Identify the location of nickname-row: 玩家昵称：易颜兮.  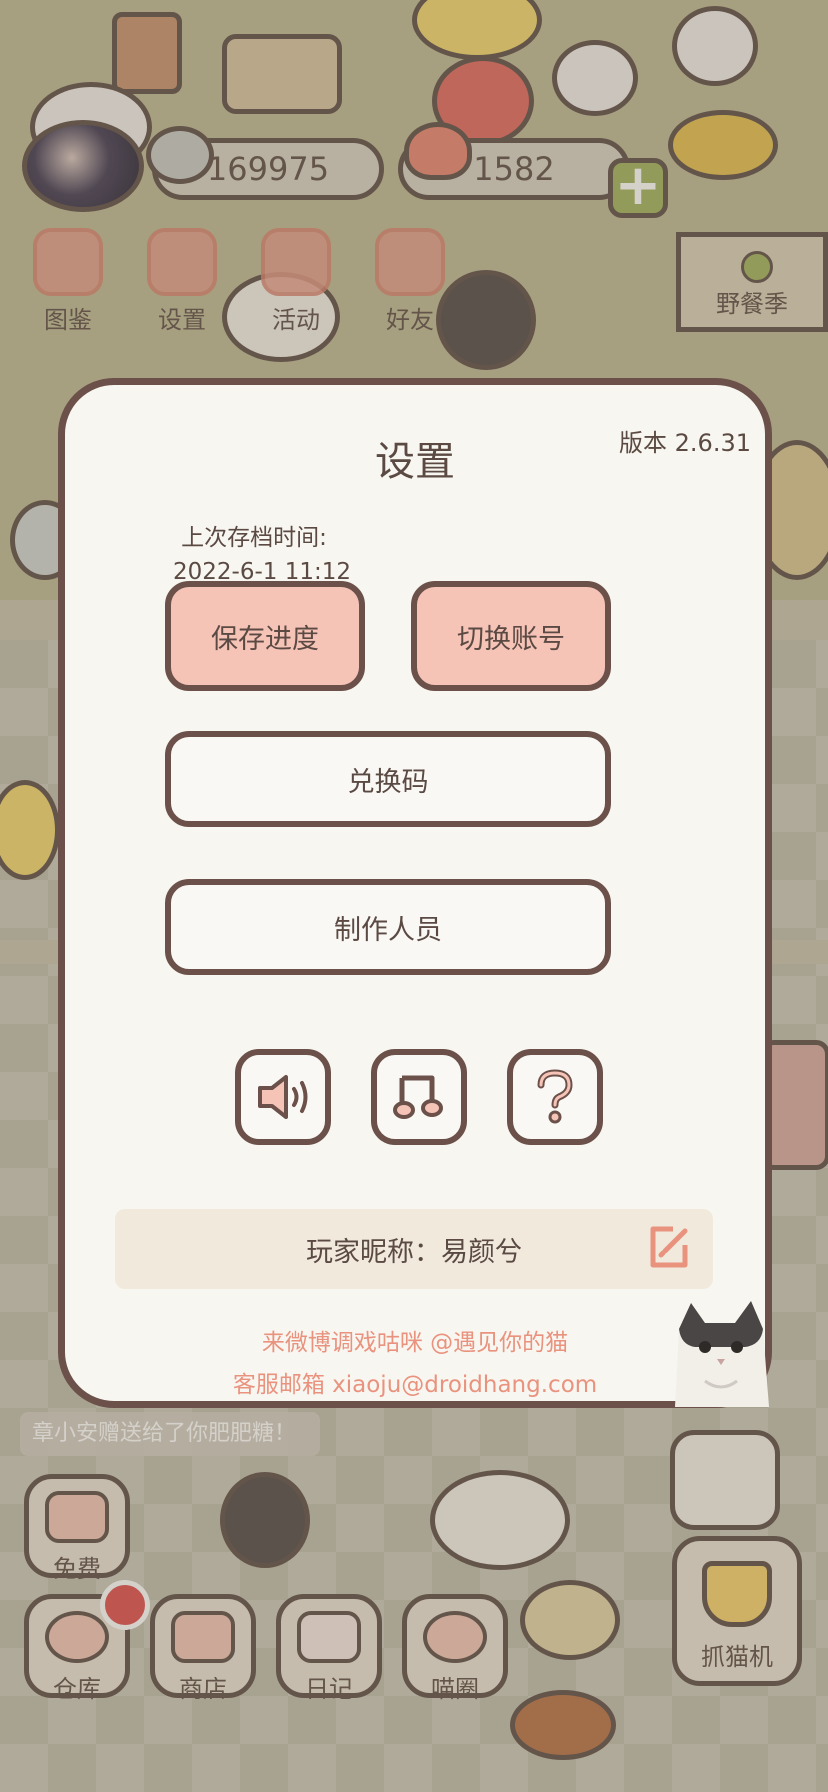
(414, 1249).